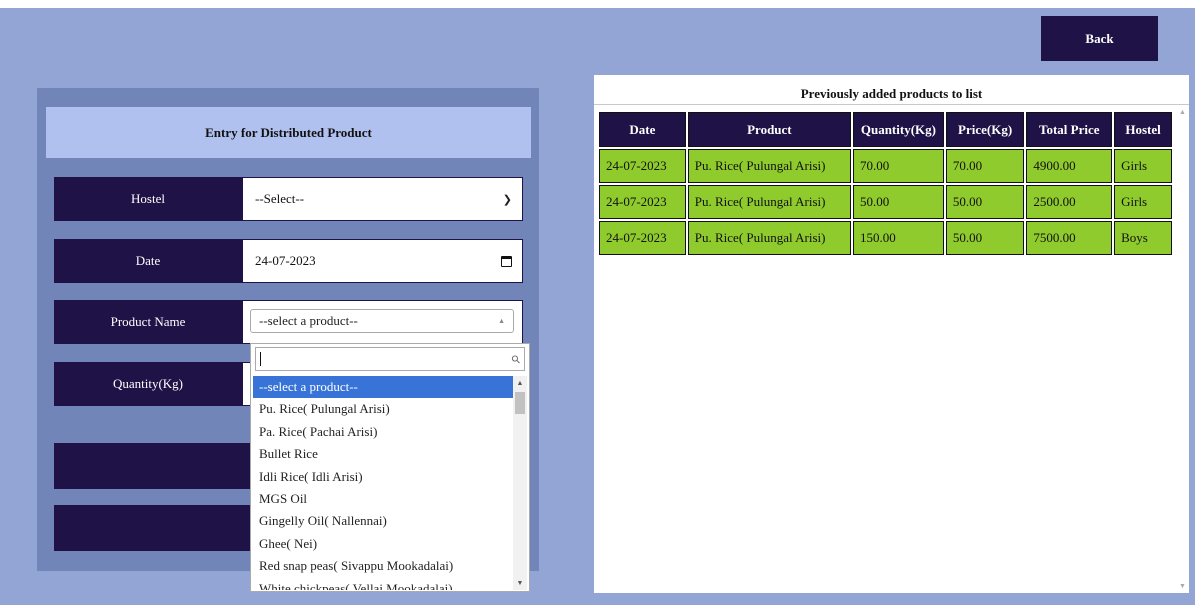  What do you see at coordinates (384, 499) in the screenshot?
I see `dropdown-option: MGS Oil` at bounding box center [384, 499].